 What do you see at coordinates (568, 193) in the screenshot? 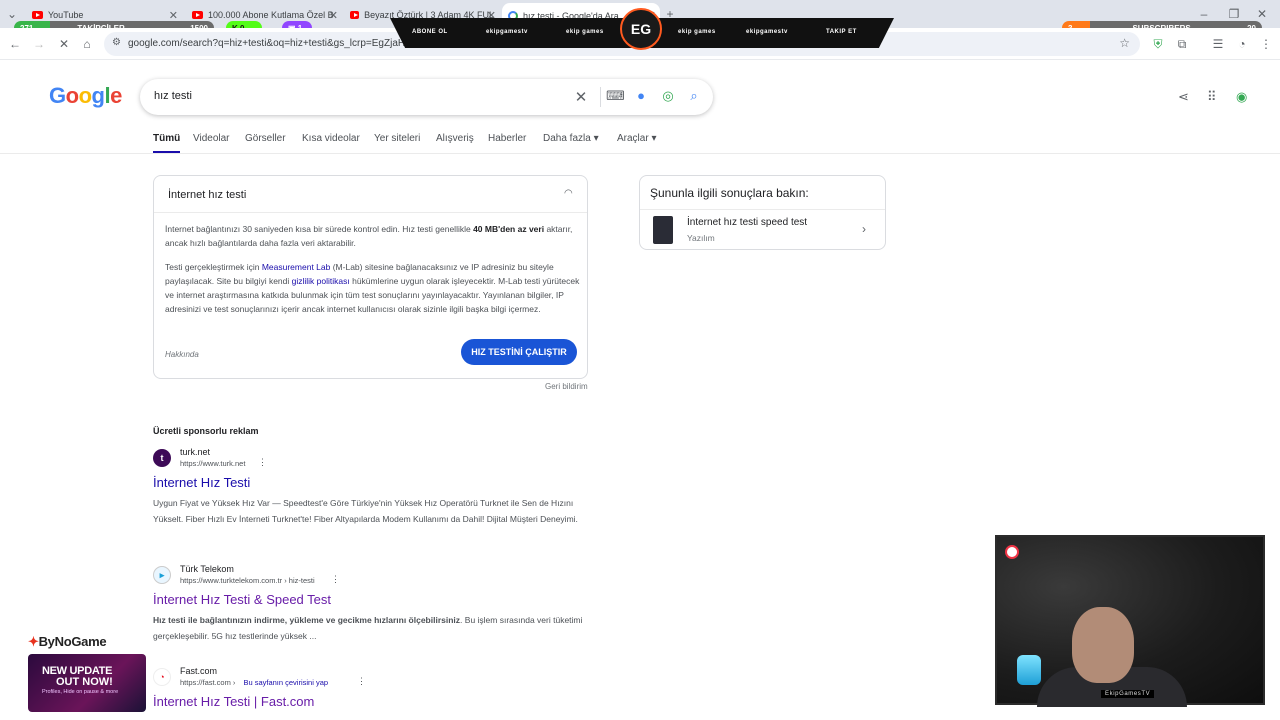
I see `wifi-icon: ◠` at bounding box center [568, 193].